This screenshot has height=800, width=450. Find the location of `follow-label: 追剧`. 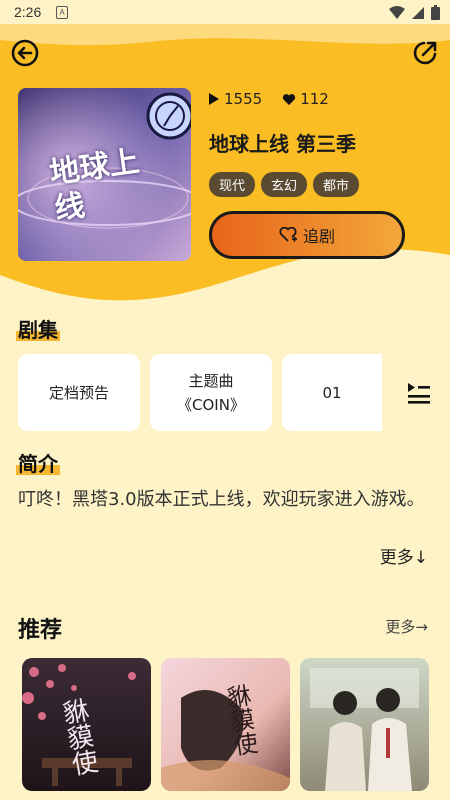

follow-label: 追剧 is located at coordinates (318, 236).